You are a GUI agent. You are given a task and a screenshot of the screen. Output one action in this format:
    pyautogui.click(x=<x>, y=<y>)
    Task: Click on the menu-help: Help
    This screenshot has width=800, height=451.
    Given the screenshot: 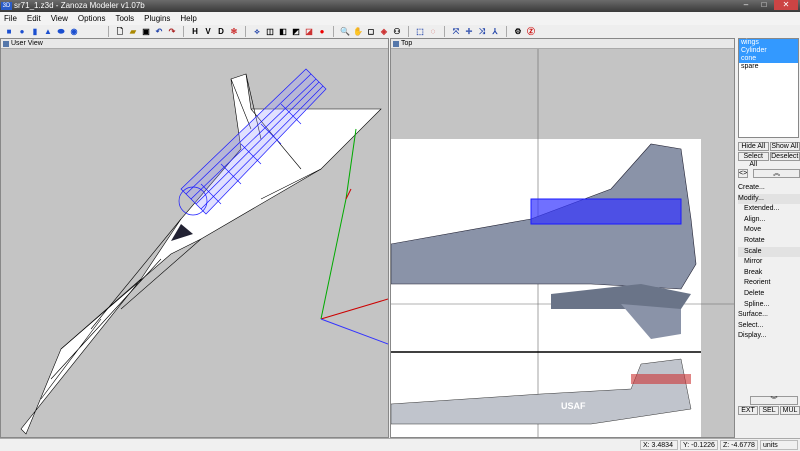 What is the action you would take?
    pyautogui.click(x=188, y=18)
    